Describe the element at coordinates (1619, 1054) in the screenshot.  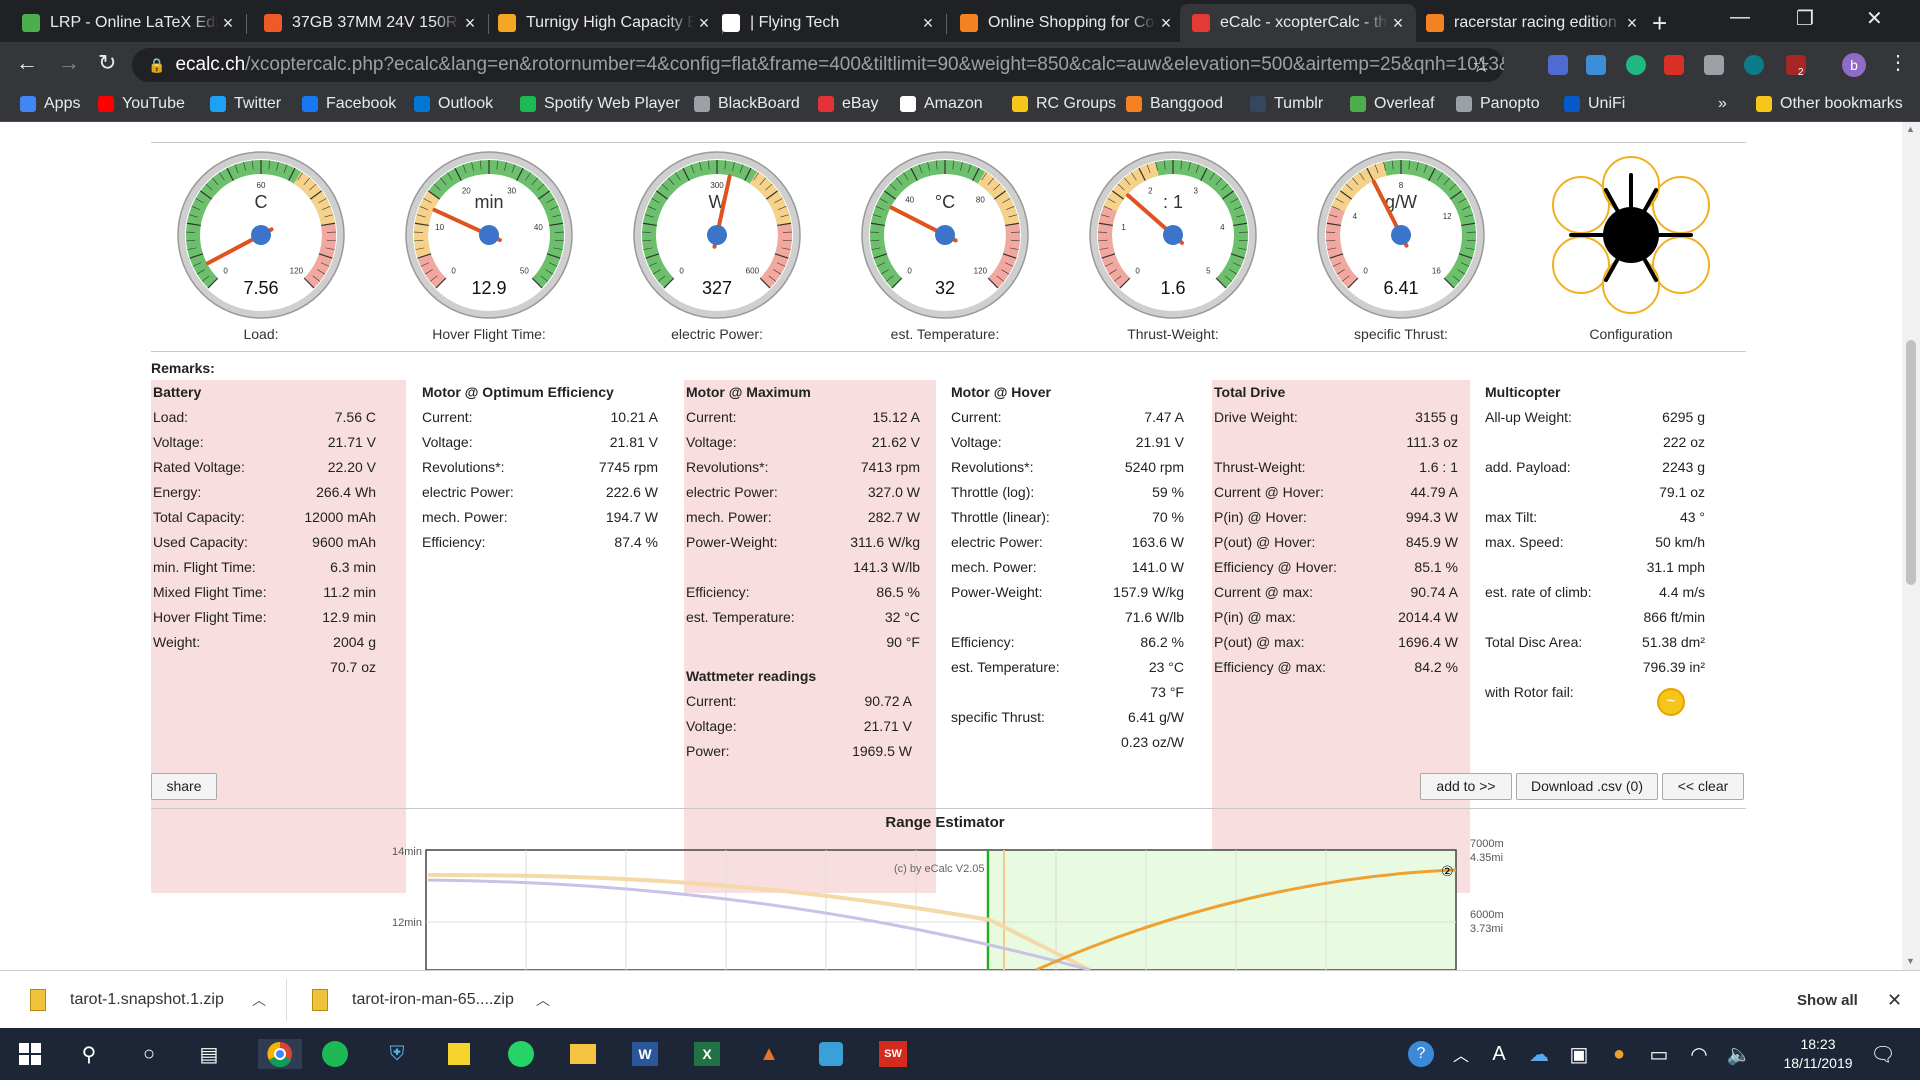
I see `tray-app-icon: ●` at that location.